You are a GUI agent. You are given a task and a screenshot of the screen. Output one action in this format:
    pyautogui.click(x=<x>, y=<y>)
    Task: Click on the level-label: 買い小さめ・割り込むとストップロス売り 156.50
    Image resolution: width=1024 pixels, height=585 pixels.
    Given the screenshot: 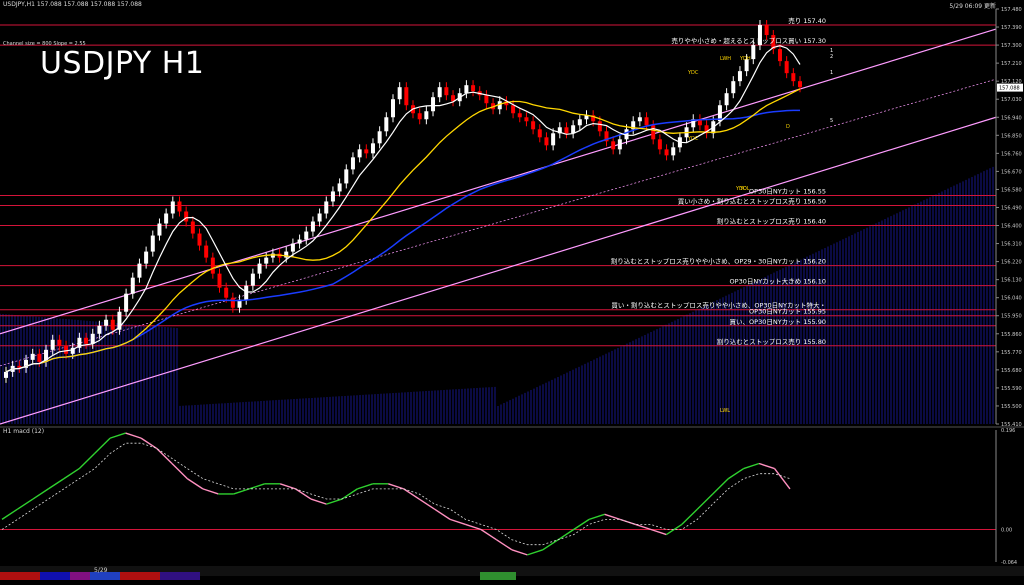 What is the action you would take?
    pyautogui.click(x=752, y=200)
    